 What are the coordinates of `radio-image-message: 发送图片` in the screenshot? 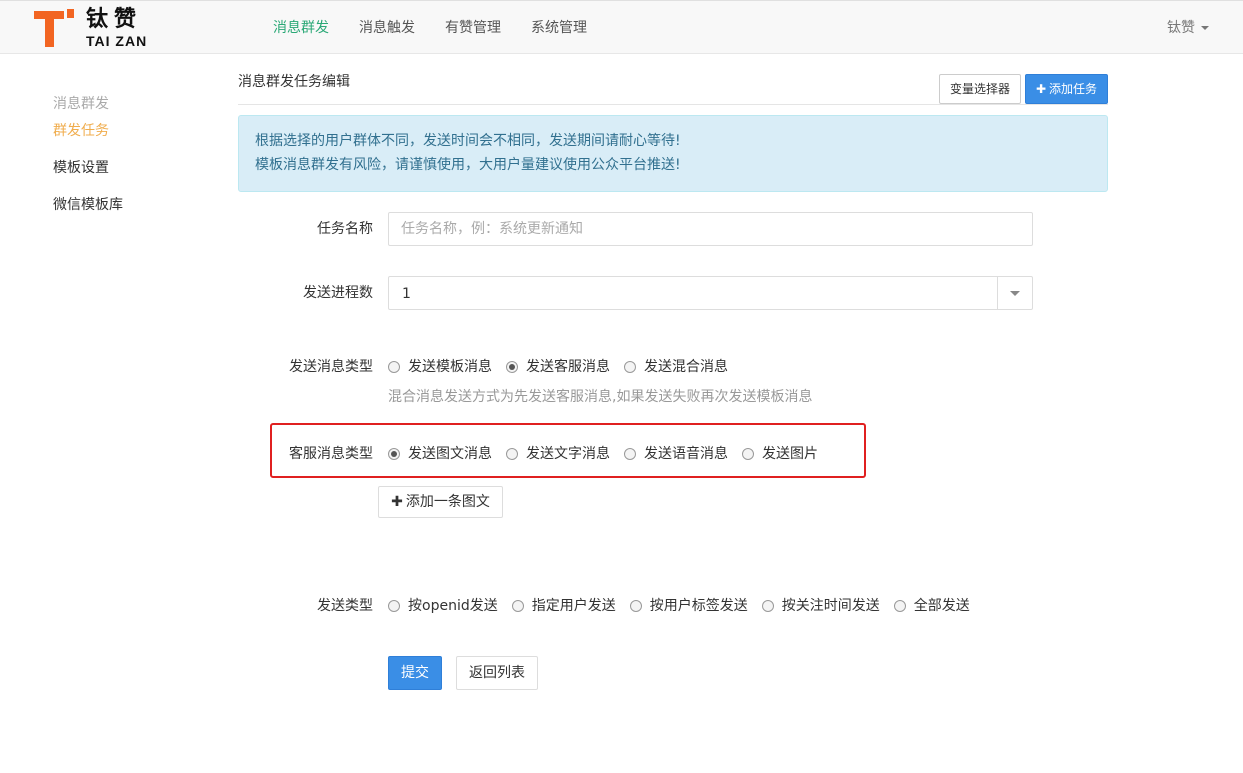 It's located at (780, 454).